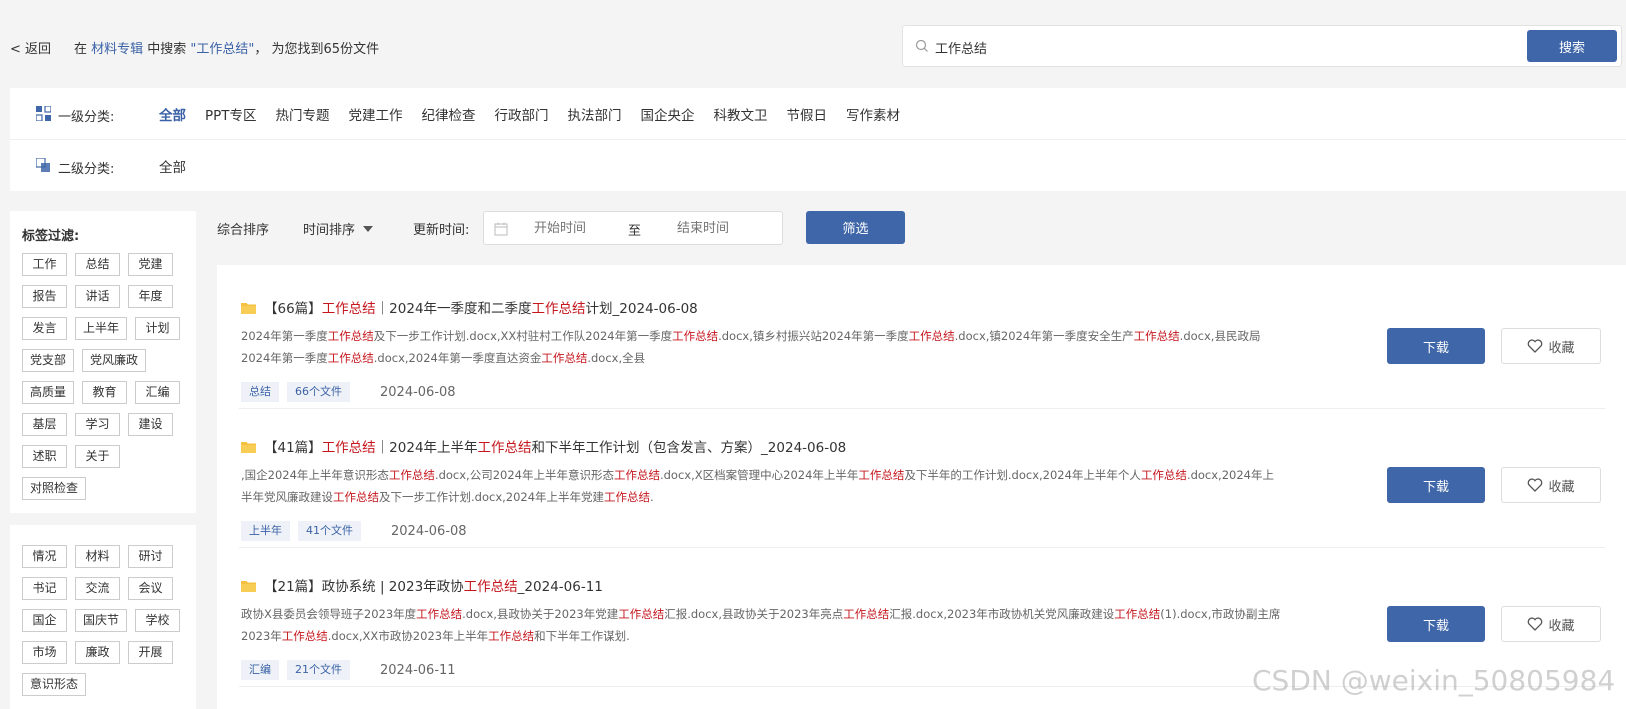 The height and width of the screenshot is (709, 1626). What do you see at coordinates (114, 360) in the screenshot?
I see `tag-chip: 党风廉政` at bounding box center [114, 360].